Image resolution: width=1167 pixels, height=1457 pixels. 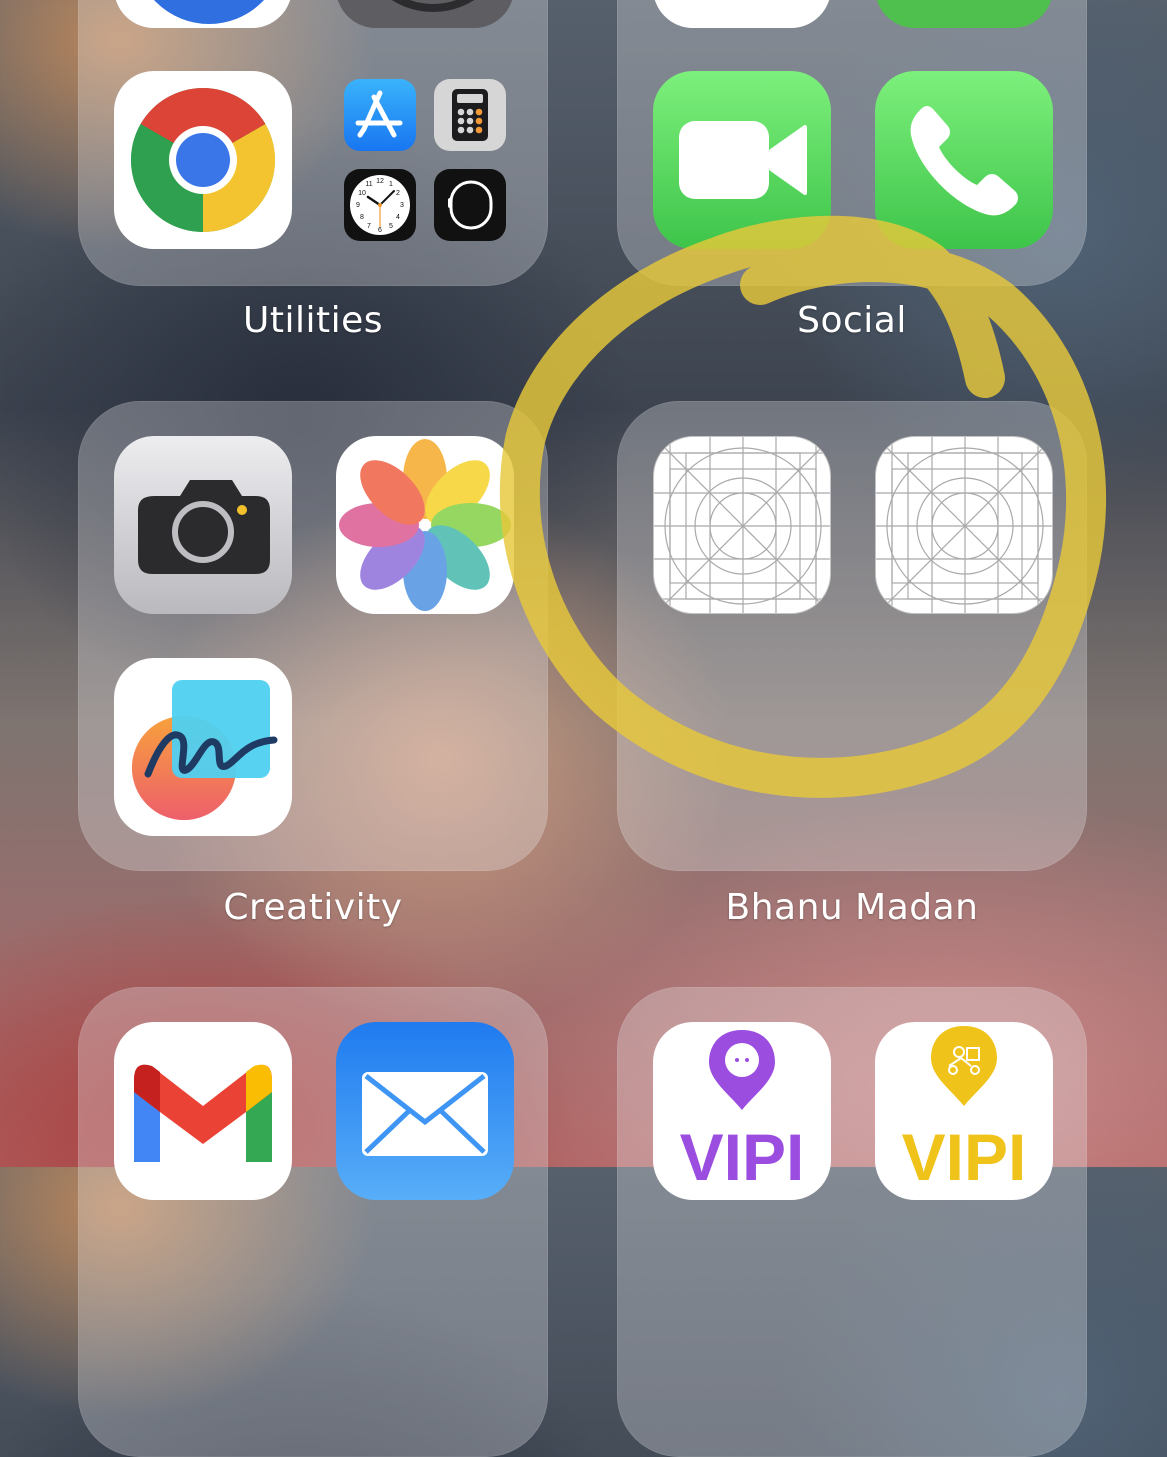 What do you see at coordinates (425, 14) in the screenshot?
I see `settings-icon` at bounding box center [425, 14].